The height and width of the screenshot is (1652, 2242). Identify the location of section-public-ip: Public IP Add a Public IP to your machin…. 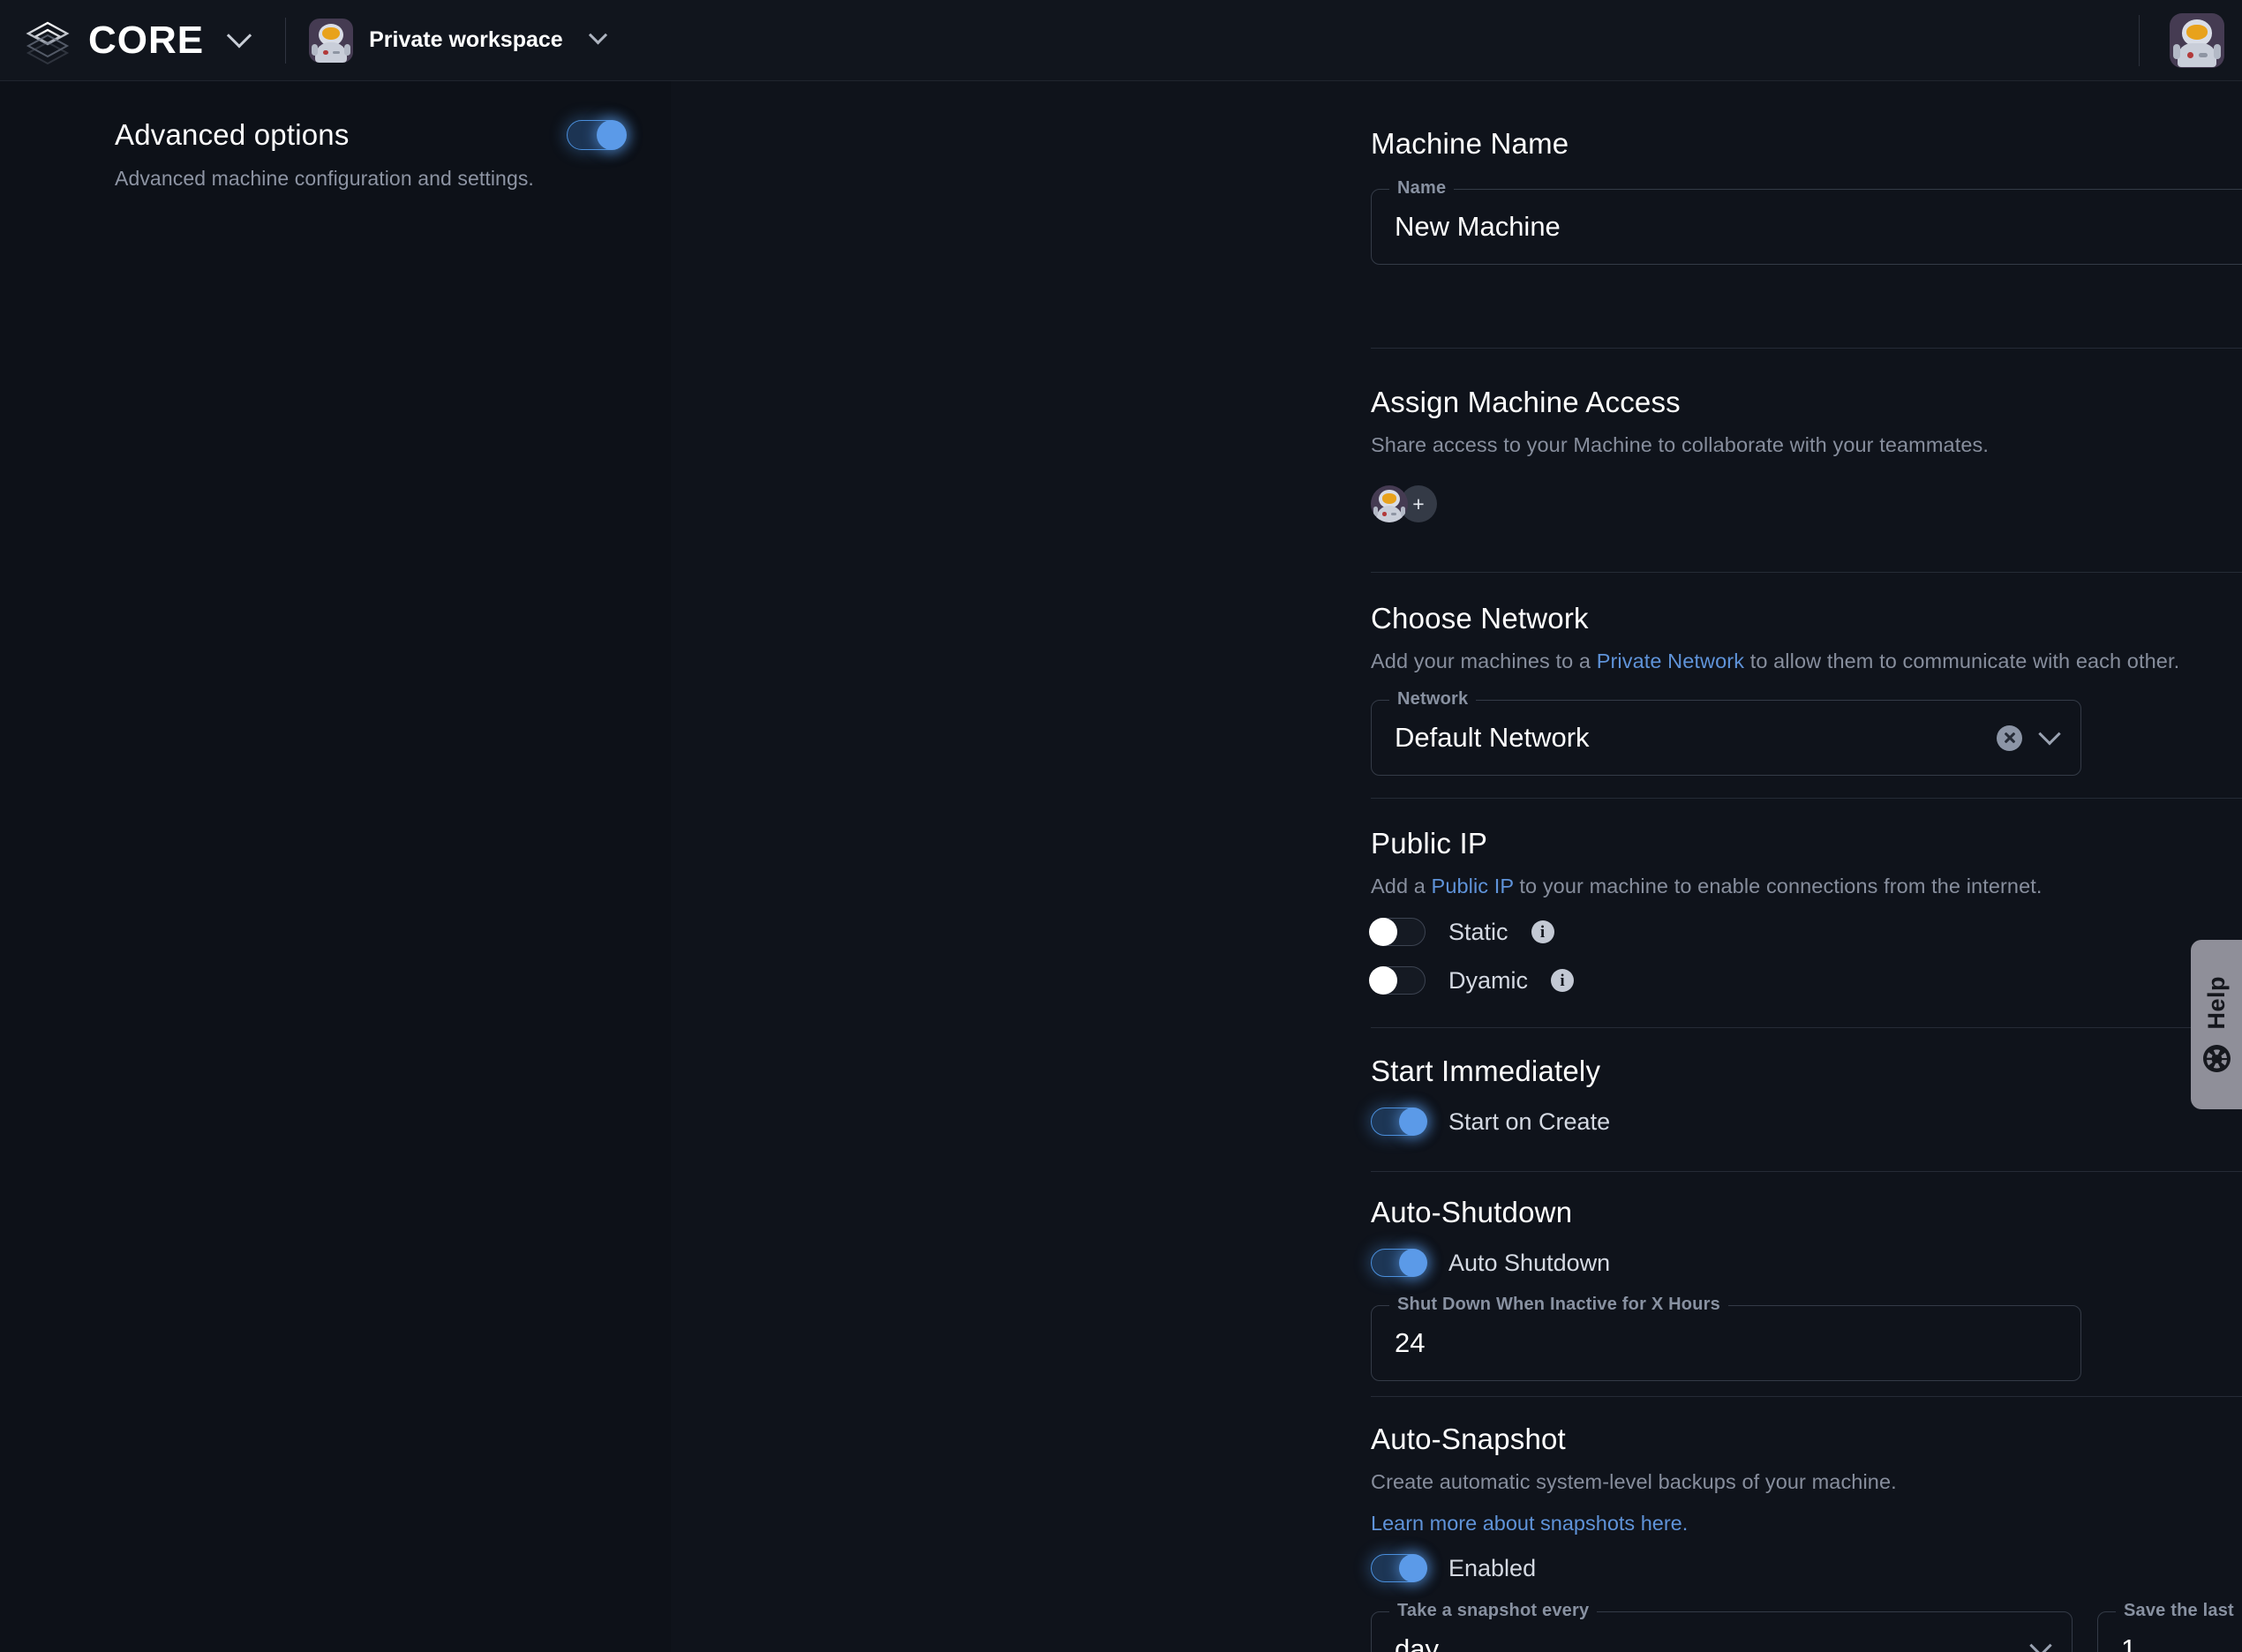
(1806, 911).